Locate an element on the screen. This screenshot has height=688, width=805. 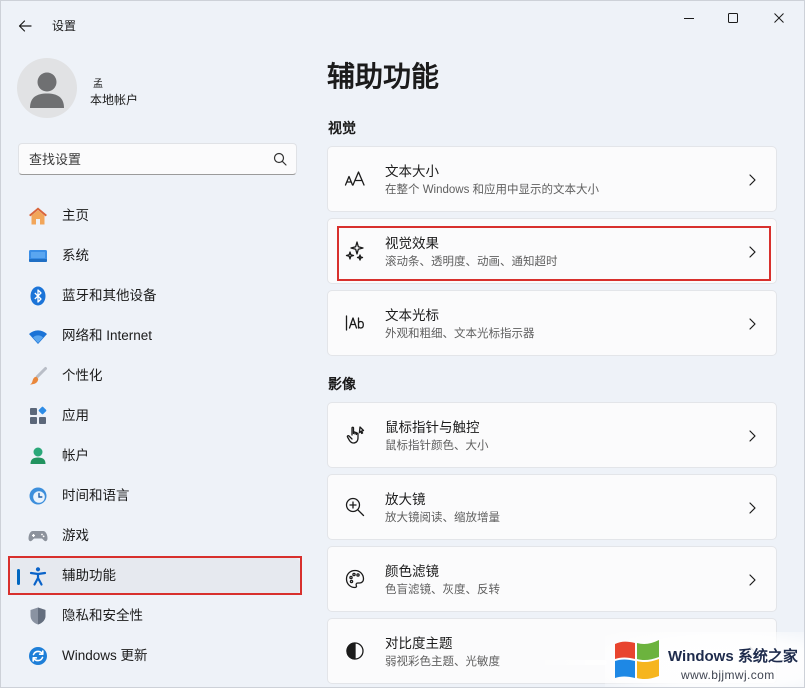
gaming-icon is located at coordinates (38, 536).